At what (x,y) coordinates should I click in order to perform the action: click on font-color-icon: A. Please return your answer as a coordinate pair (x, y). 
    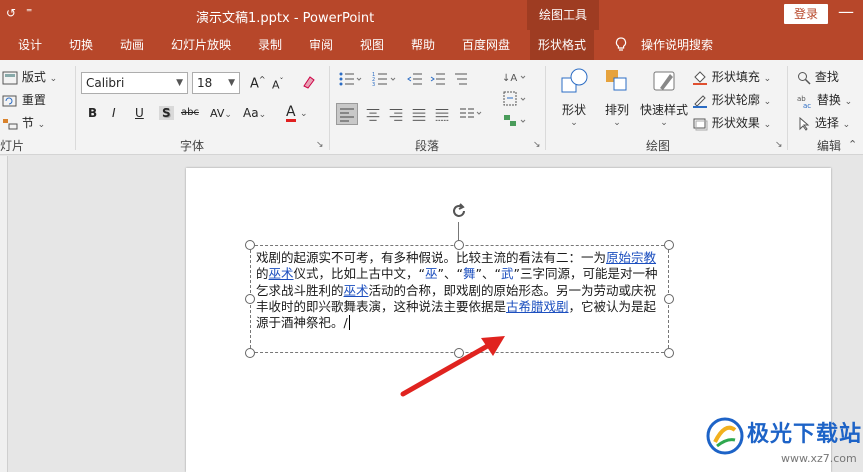
    Looking at the image, I should click on (291, 113).